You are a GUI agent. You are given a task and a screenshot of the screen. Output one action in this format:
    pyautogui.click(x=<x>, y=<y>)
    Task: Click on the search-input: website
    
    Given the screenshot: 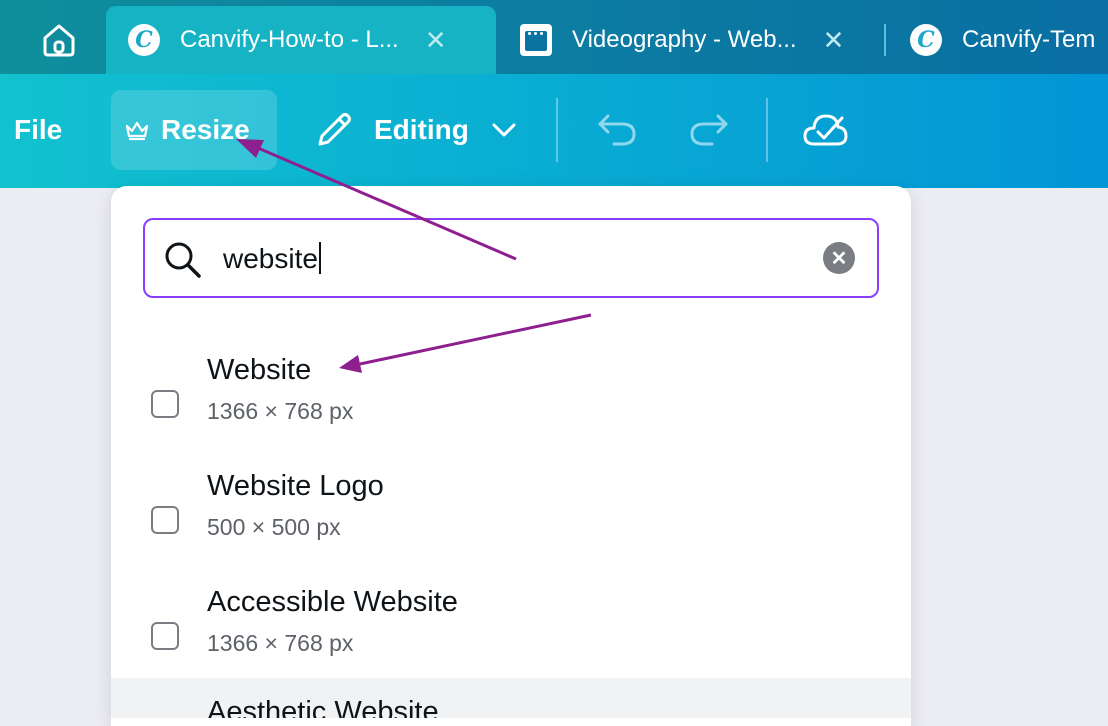 What is the action you would take?
    pyautogui.click(x=272, y=258)
    